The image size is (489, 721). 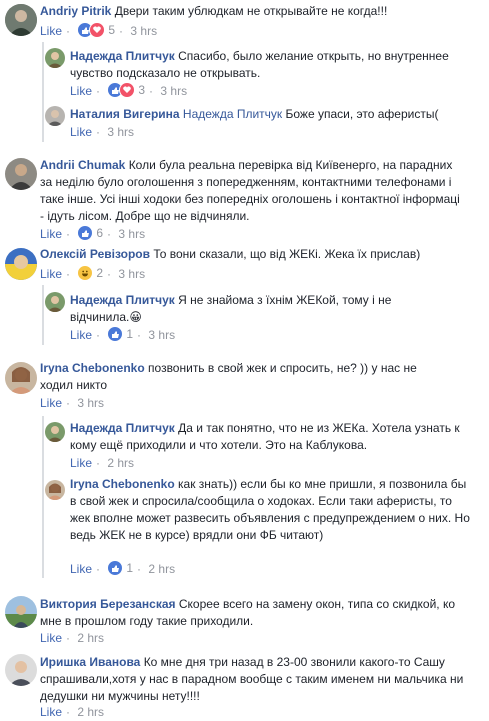 I want to click on haha-reaction-icon, so click(x=85, y=273).